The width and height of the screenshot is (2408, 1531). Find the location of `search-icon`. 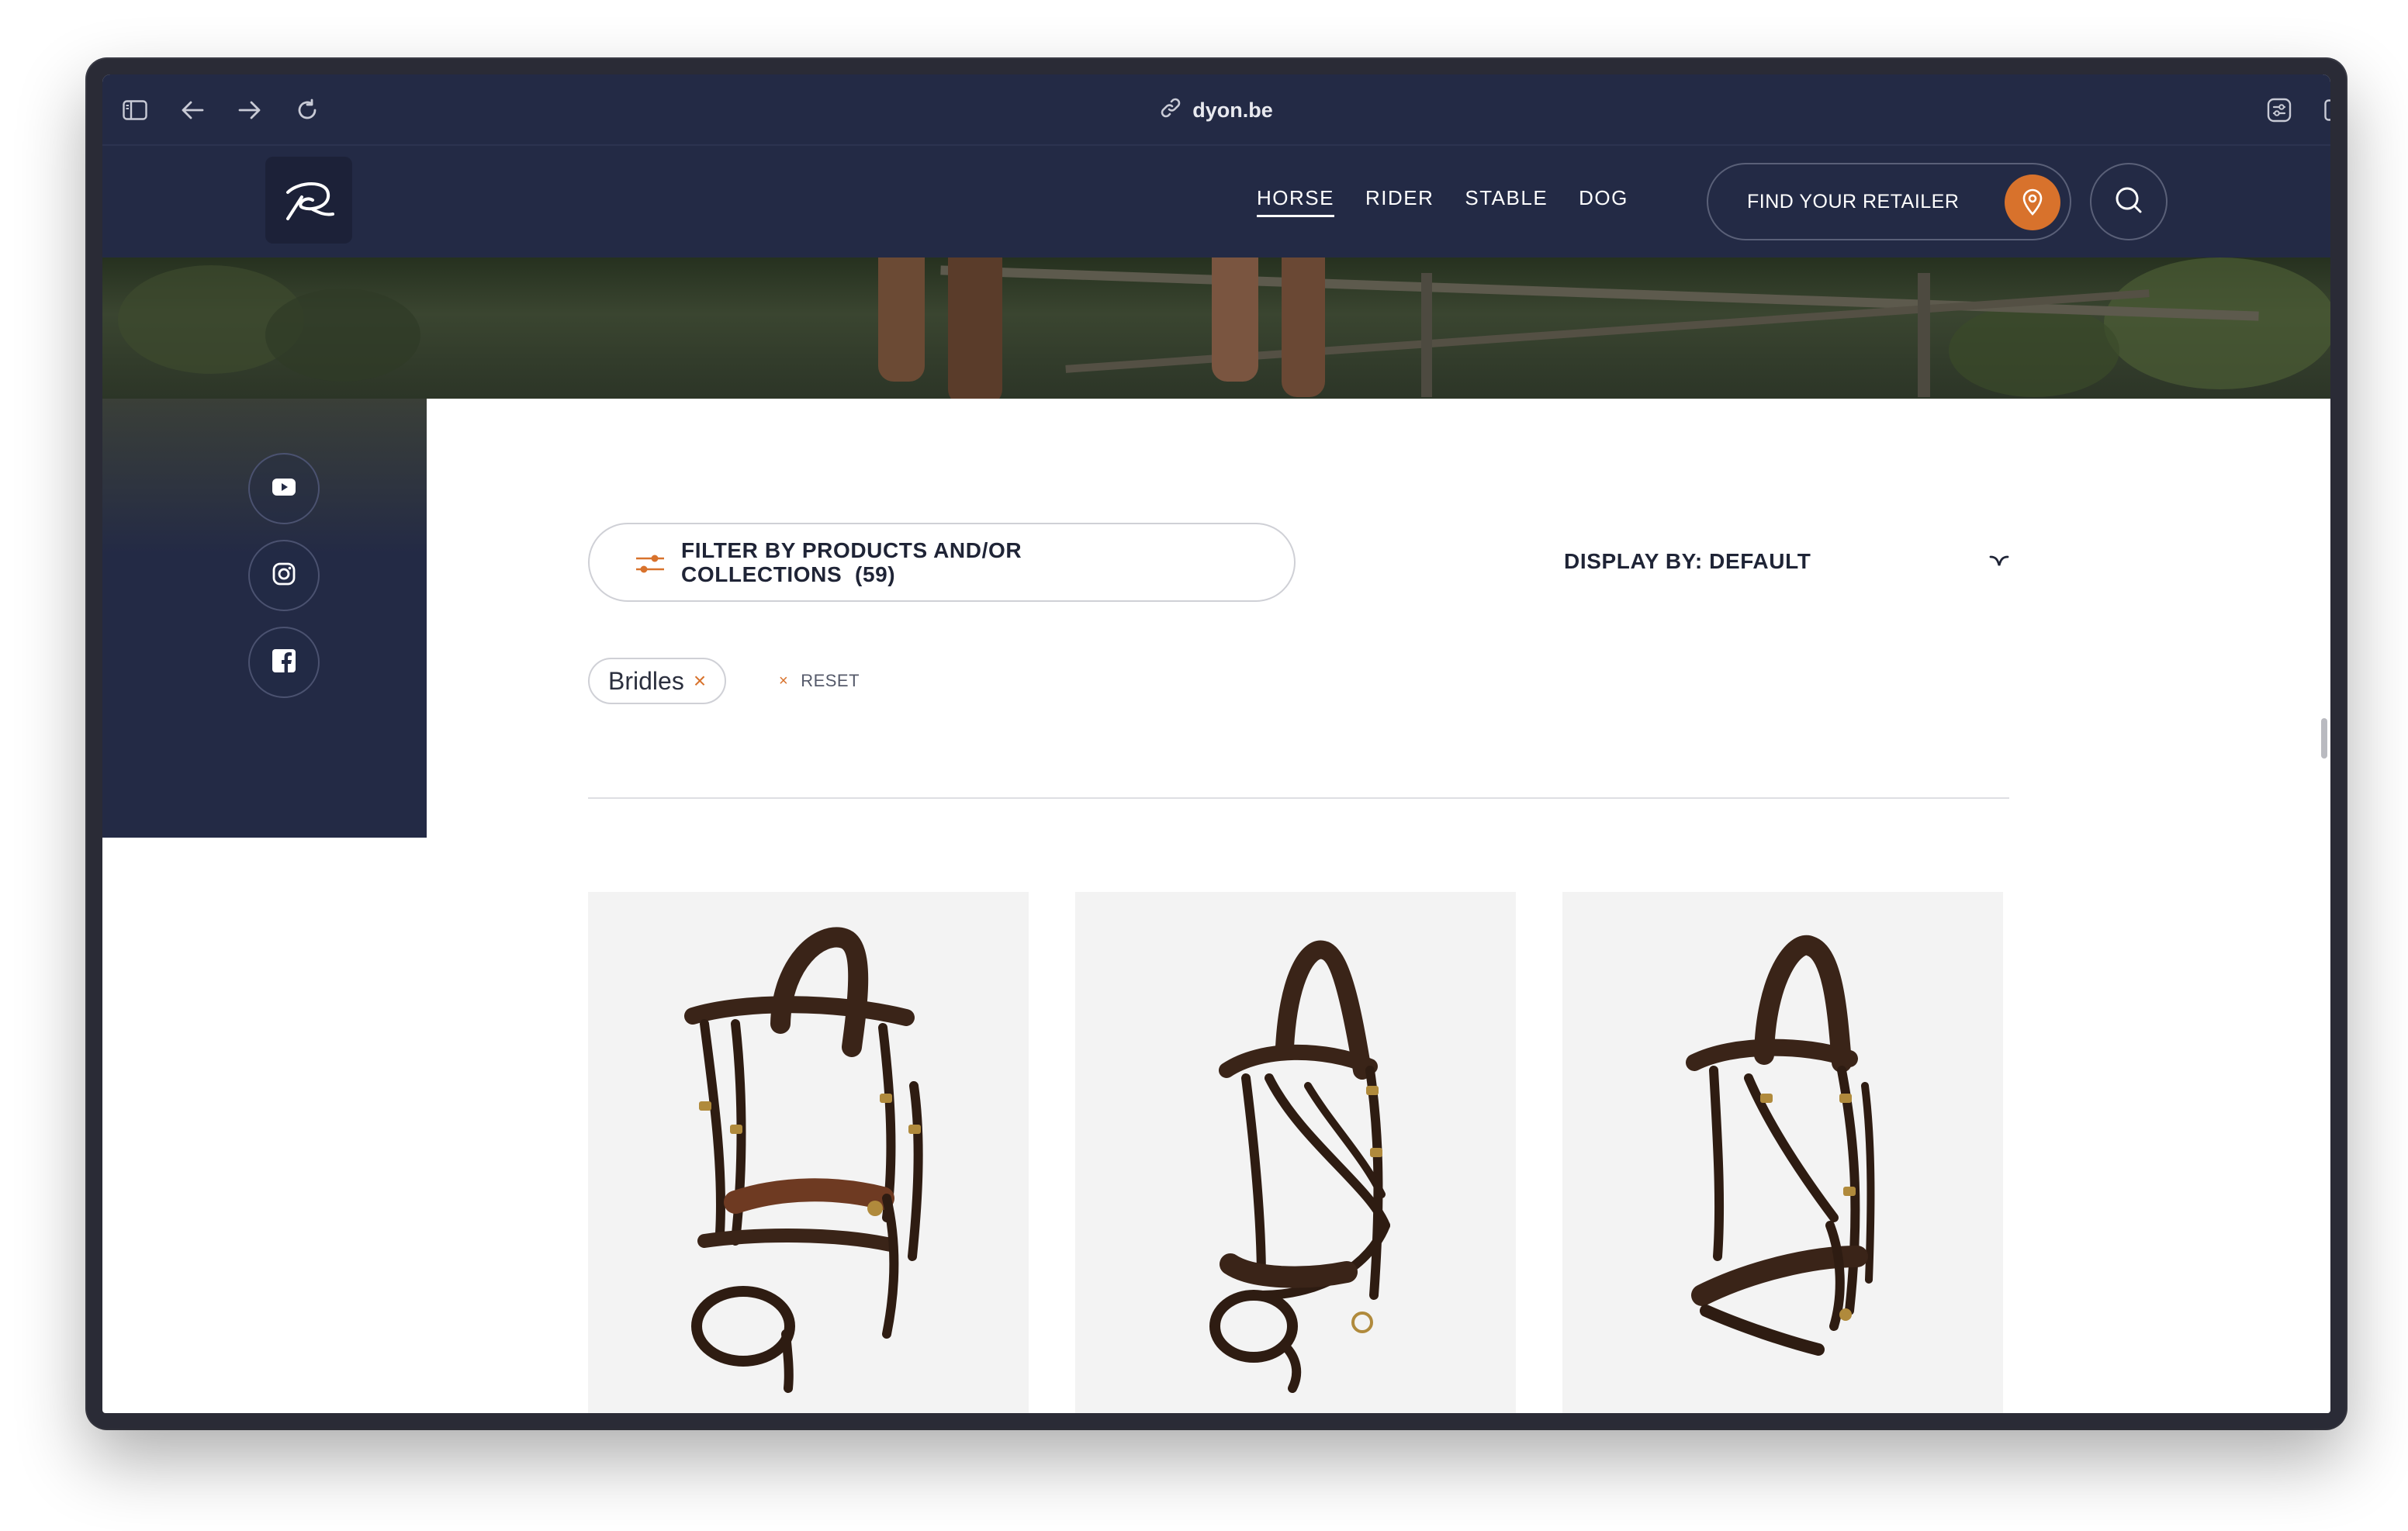

search-icon is located at coordinates (2128, 202).